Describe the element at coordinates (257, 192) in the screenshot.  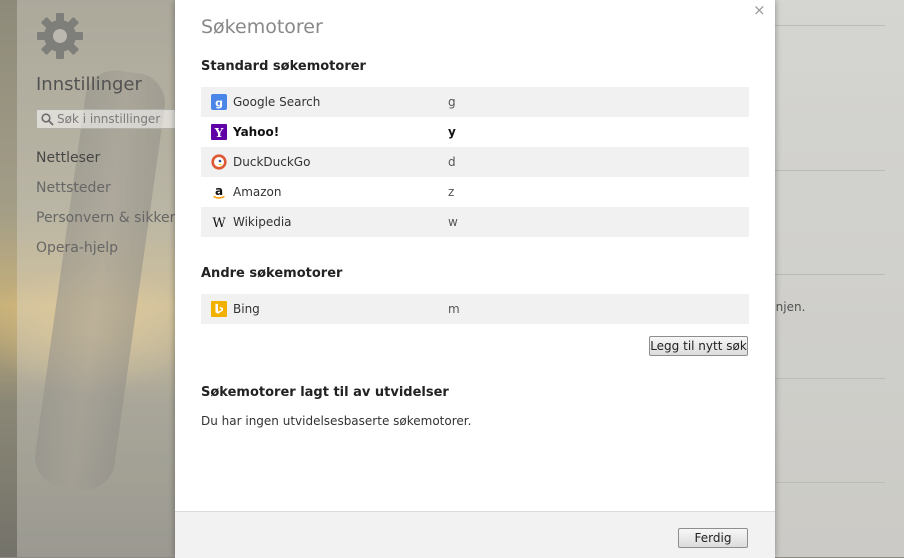
I see `engine-name: Amazon` at that location.